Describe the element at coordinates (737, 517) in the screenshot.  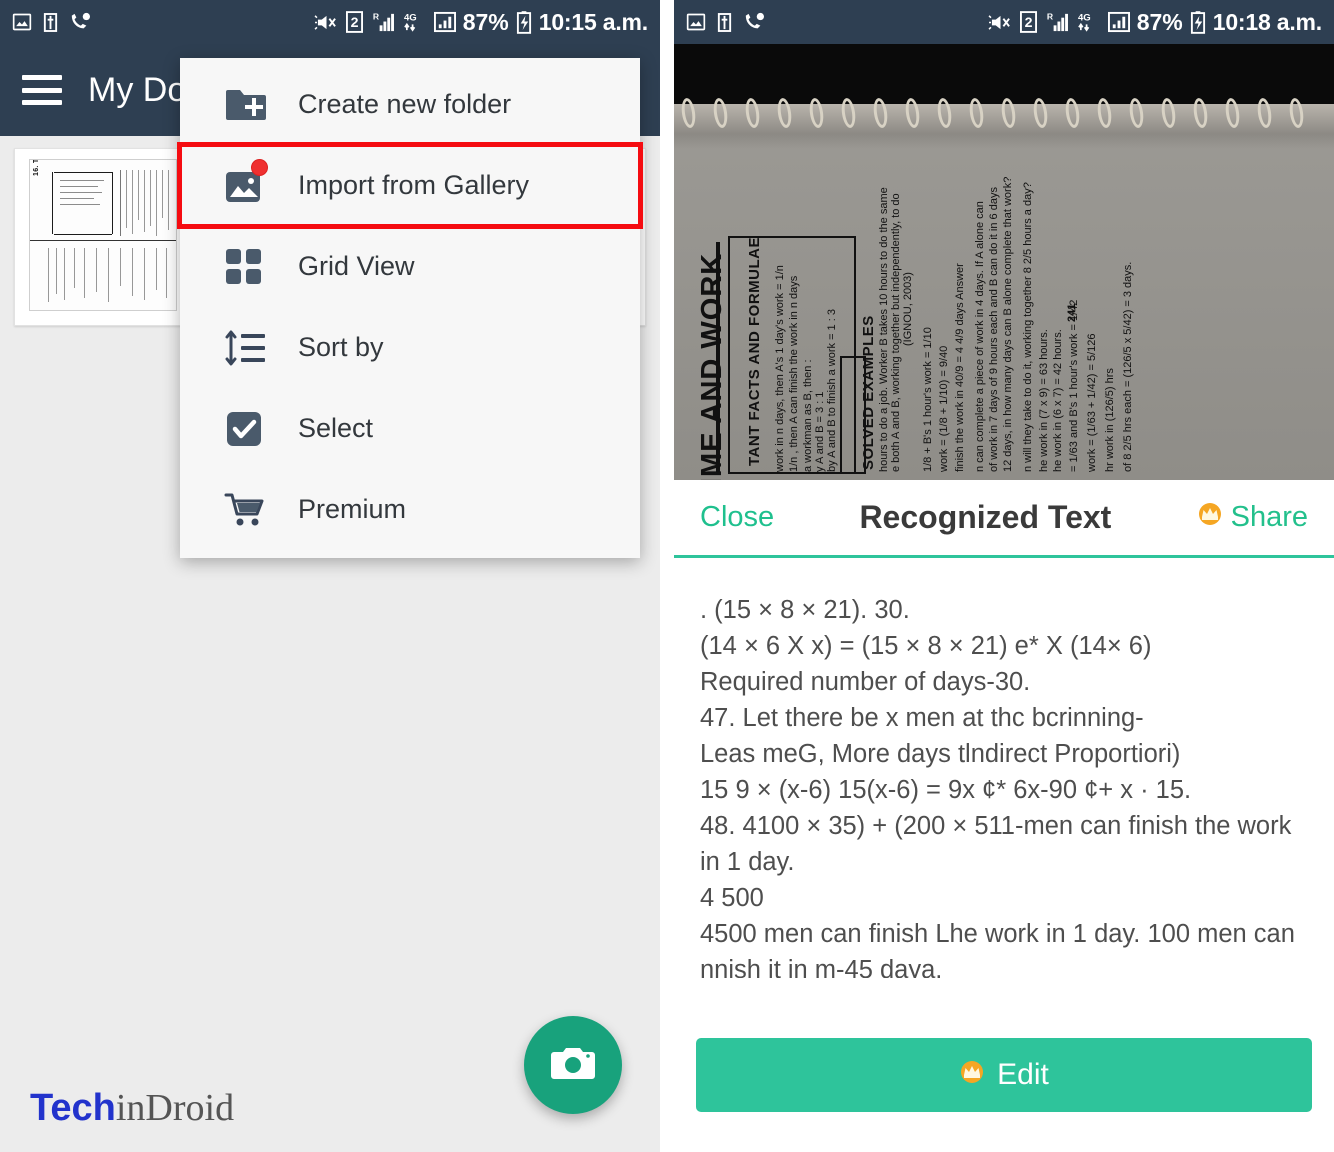
I see `close-button: Close` at that location.